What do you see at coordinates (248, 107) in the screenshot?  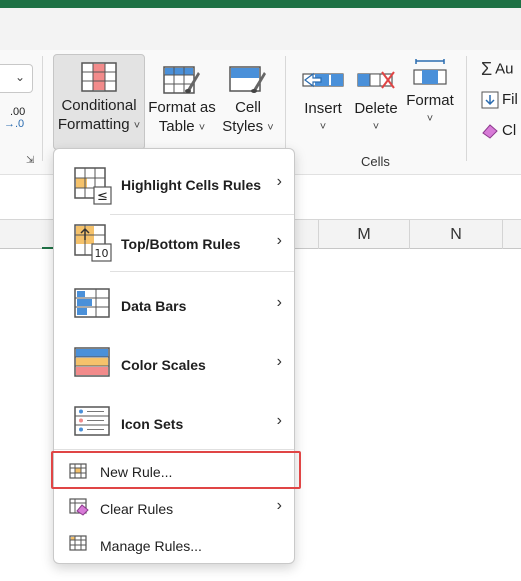 I see `cell-styles-label-1: Cell` at bounding box center [248, 107].